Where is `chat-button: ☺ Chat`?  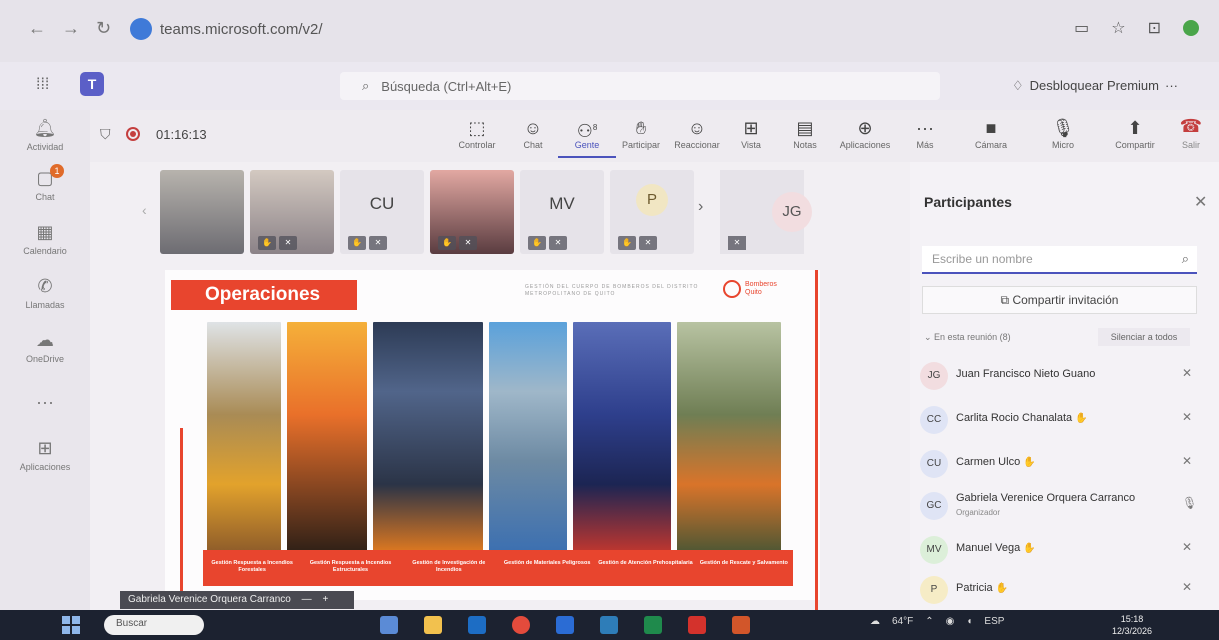
chat-button: ☺ Chat is located at coordinates (533, 133).